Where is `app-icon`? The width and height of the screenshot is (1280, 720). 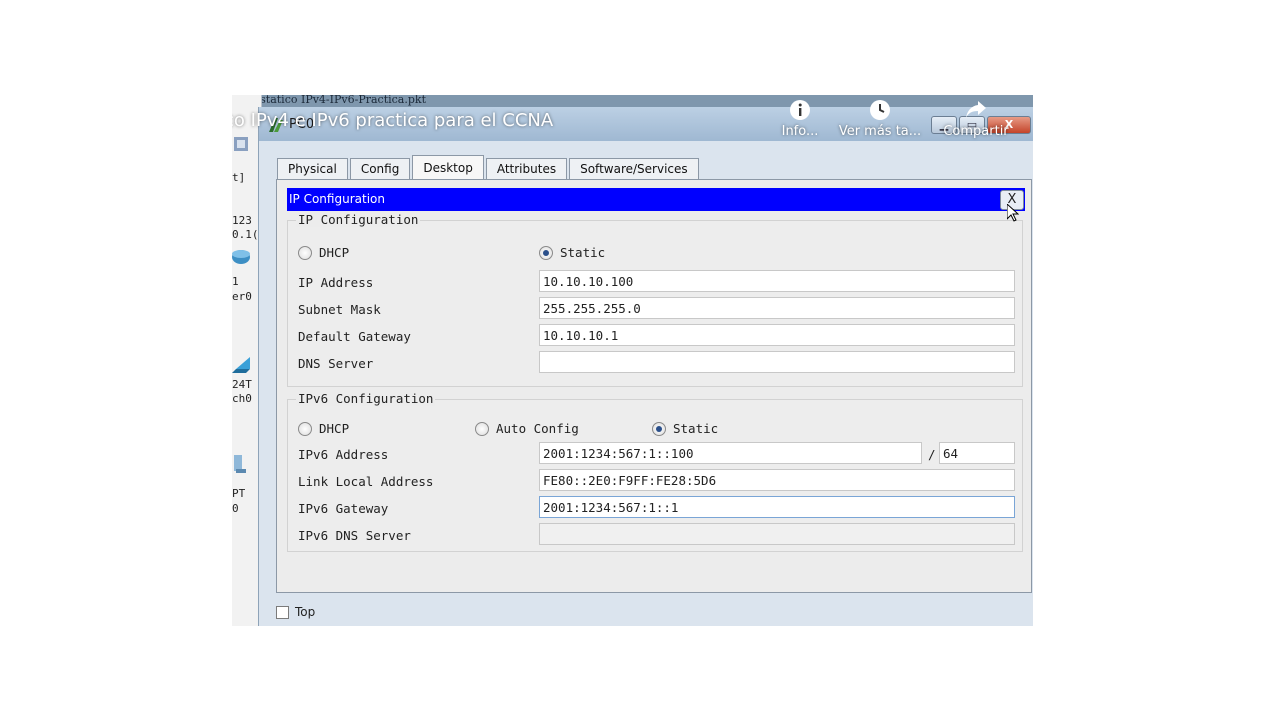 app-icon is located at coordinates (241, 144).